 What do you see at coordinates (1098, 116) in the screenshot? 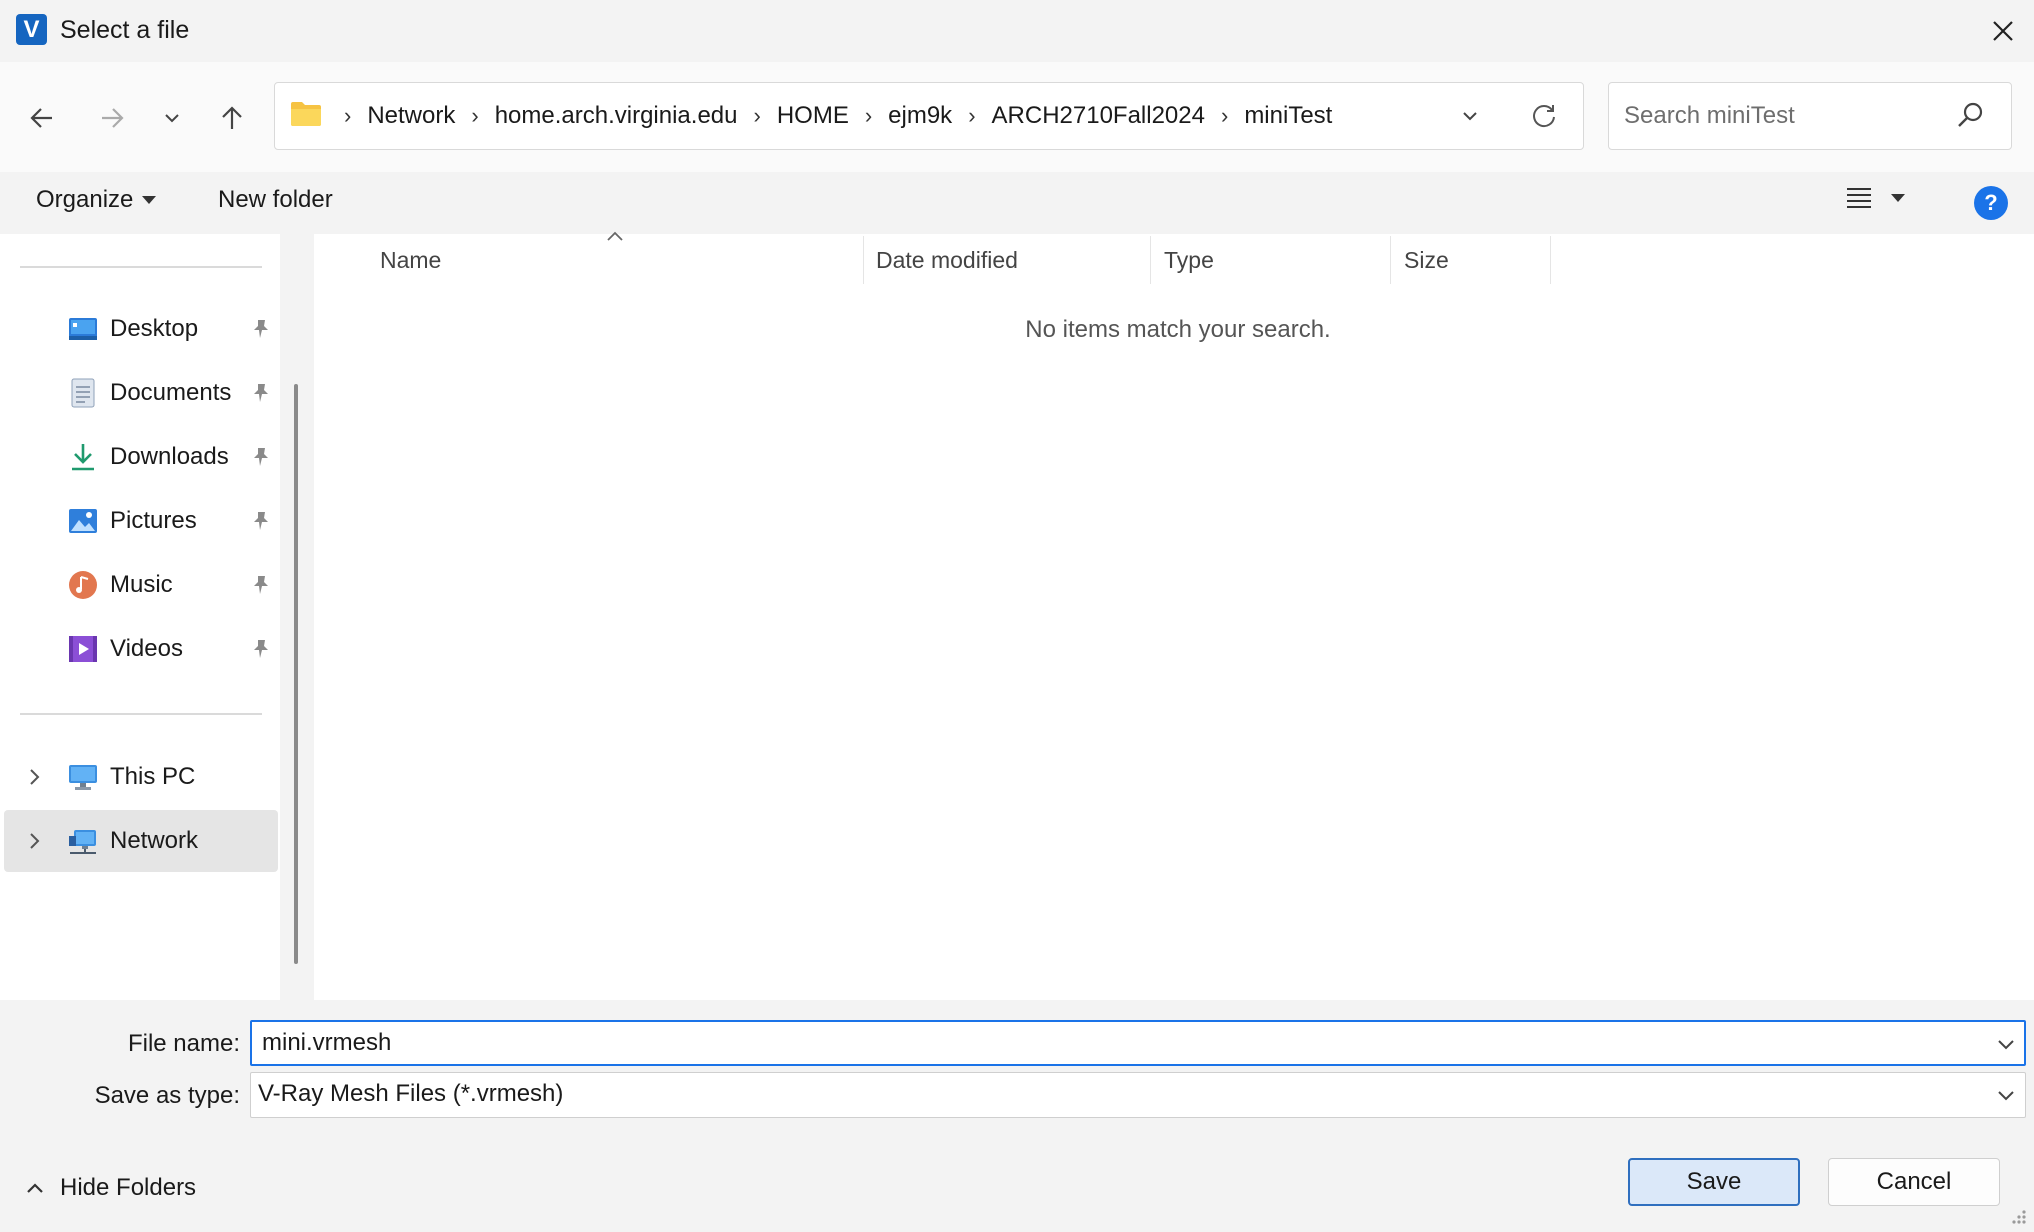
I see `breadcrumb-course: ARCH2710Fall2024` at bounding box center [1098, 116].